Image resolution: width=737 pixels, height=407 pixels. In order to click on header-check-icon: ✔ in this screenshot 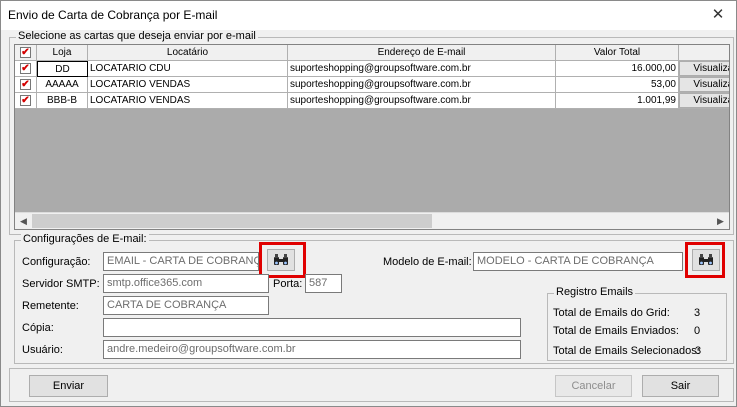, I will do `click(25, 52)`.